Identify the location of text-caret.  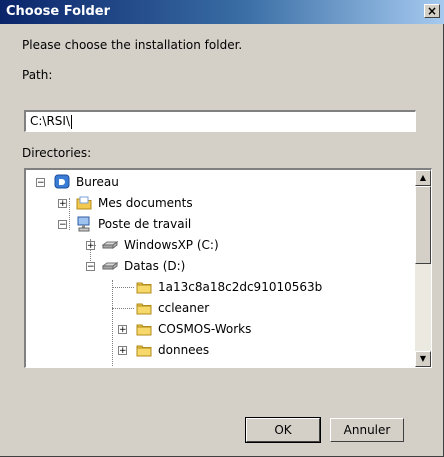
(72, 121).